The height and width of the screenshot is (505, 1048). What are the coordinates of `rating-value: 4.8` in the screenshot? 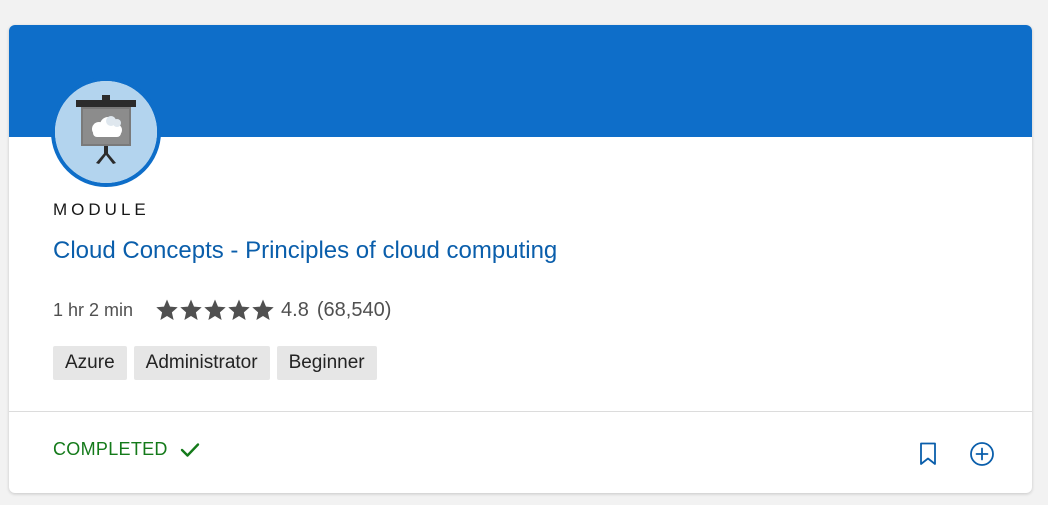 It's located at (295, 309).